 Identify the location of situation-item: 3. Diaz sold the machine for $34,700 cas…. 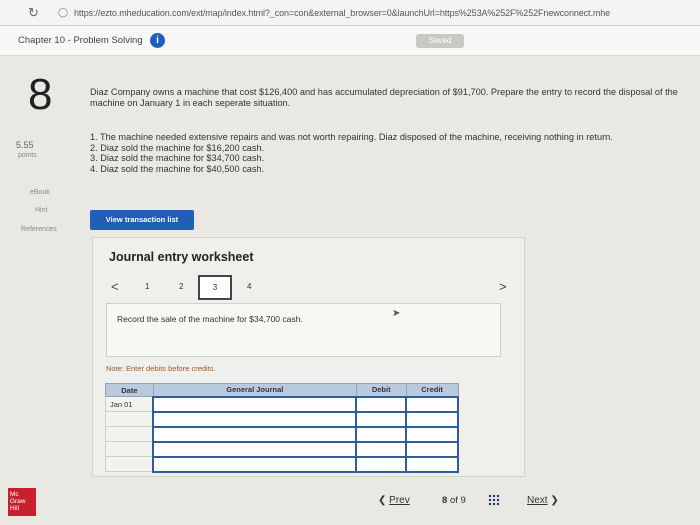
(177, 158).